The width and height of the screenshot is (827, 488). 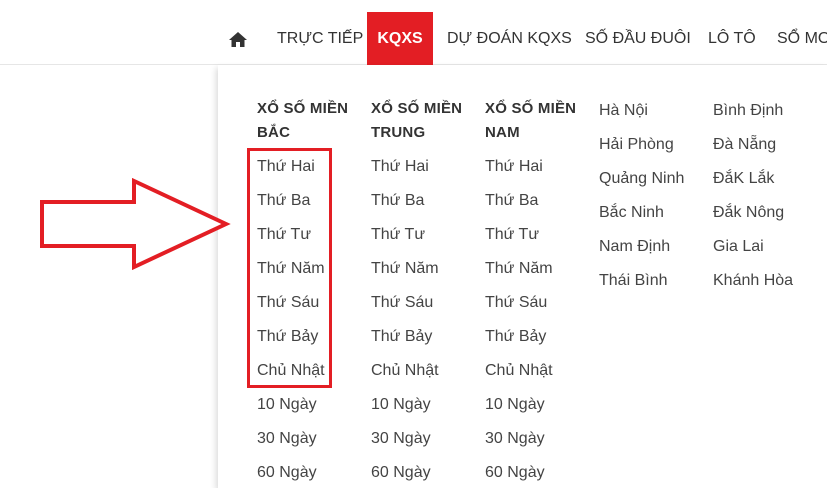 What do you see at coordinates (135, 224) in the screenshot?
I see `right-arrow-icon` at bounding box center [135, 224].